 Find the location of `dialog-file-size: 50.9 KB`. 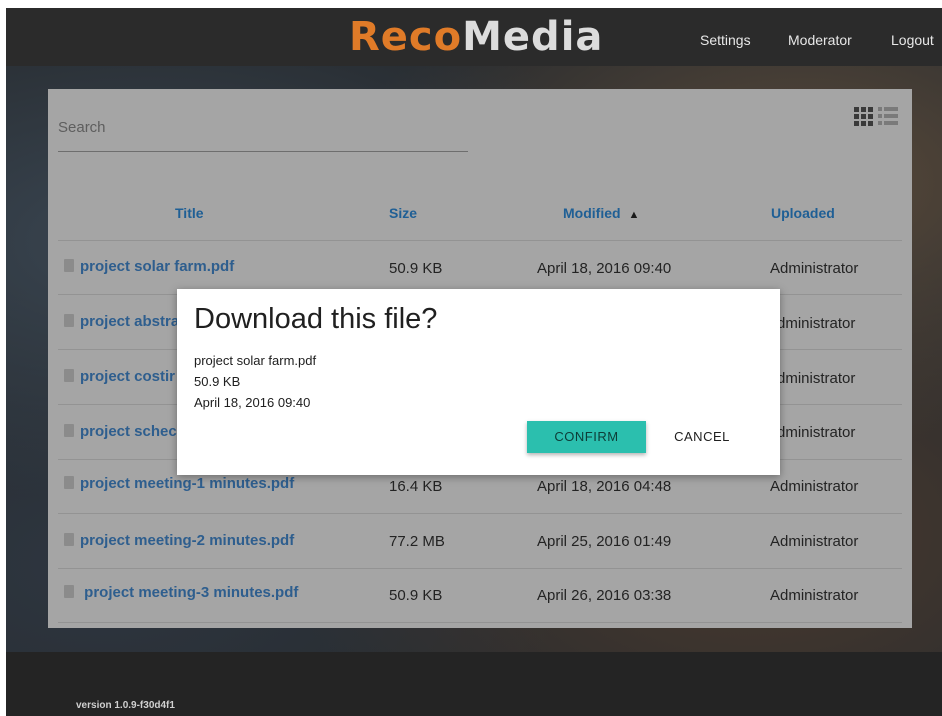

dialog-file-size: 50.9 KB is located at coordinates (217, 381).